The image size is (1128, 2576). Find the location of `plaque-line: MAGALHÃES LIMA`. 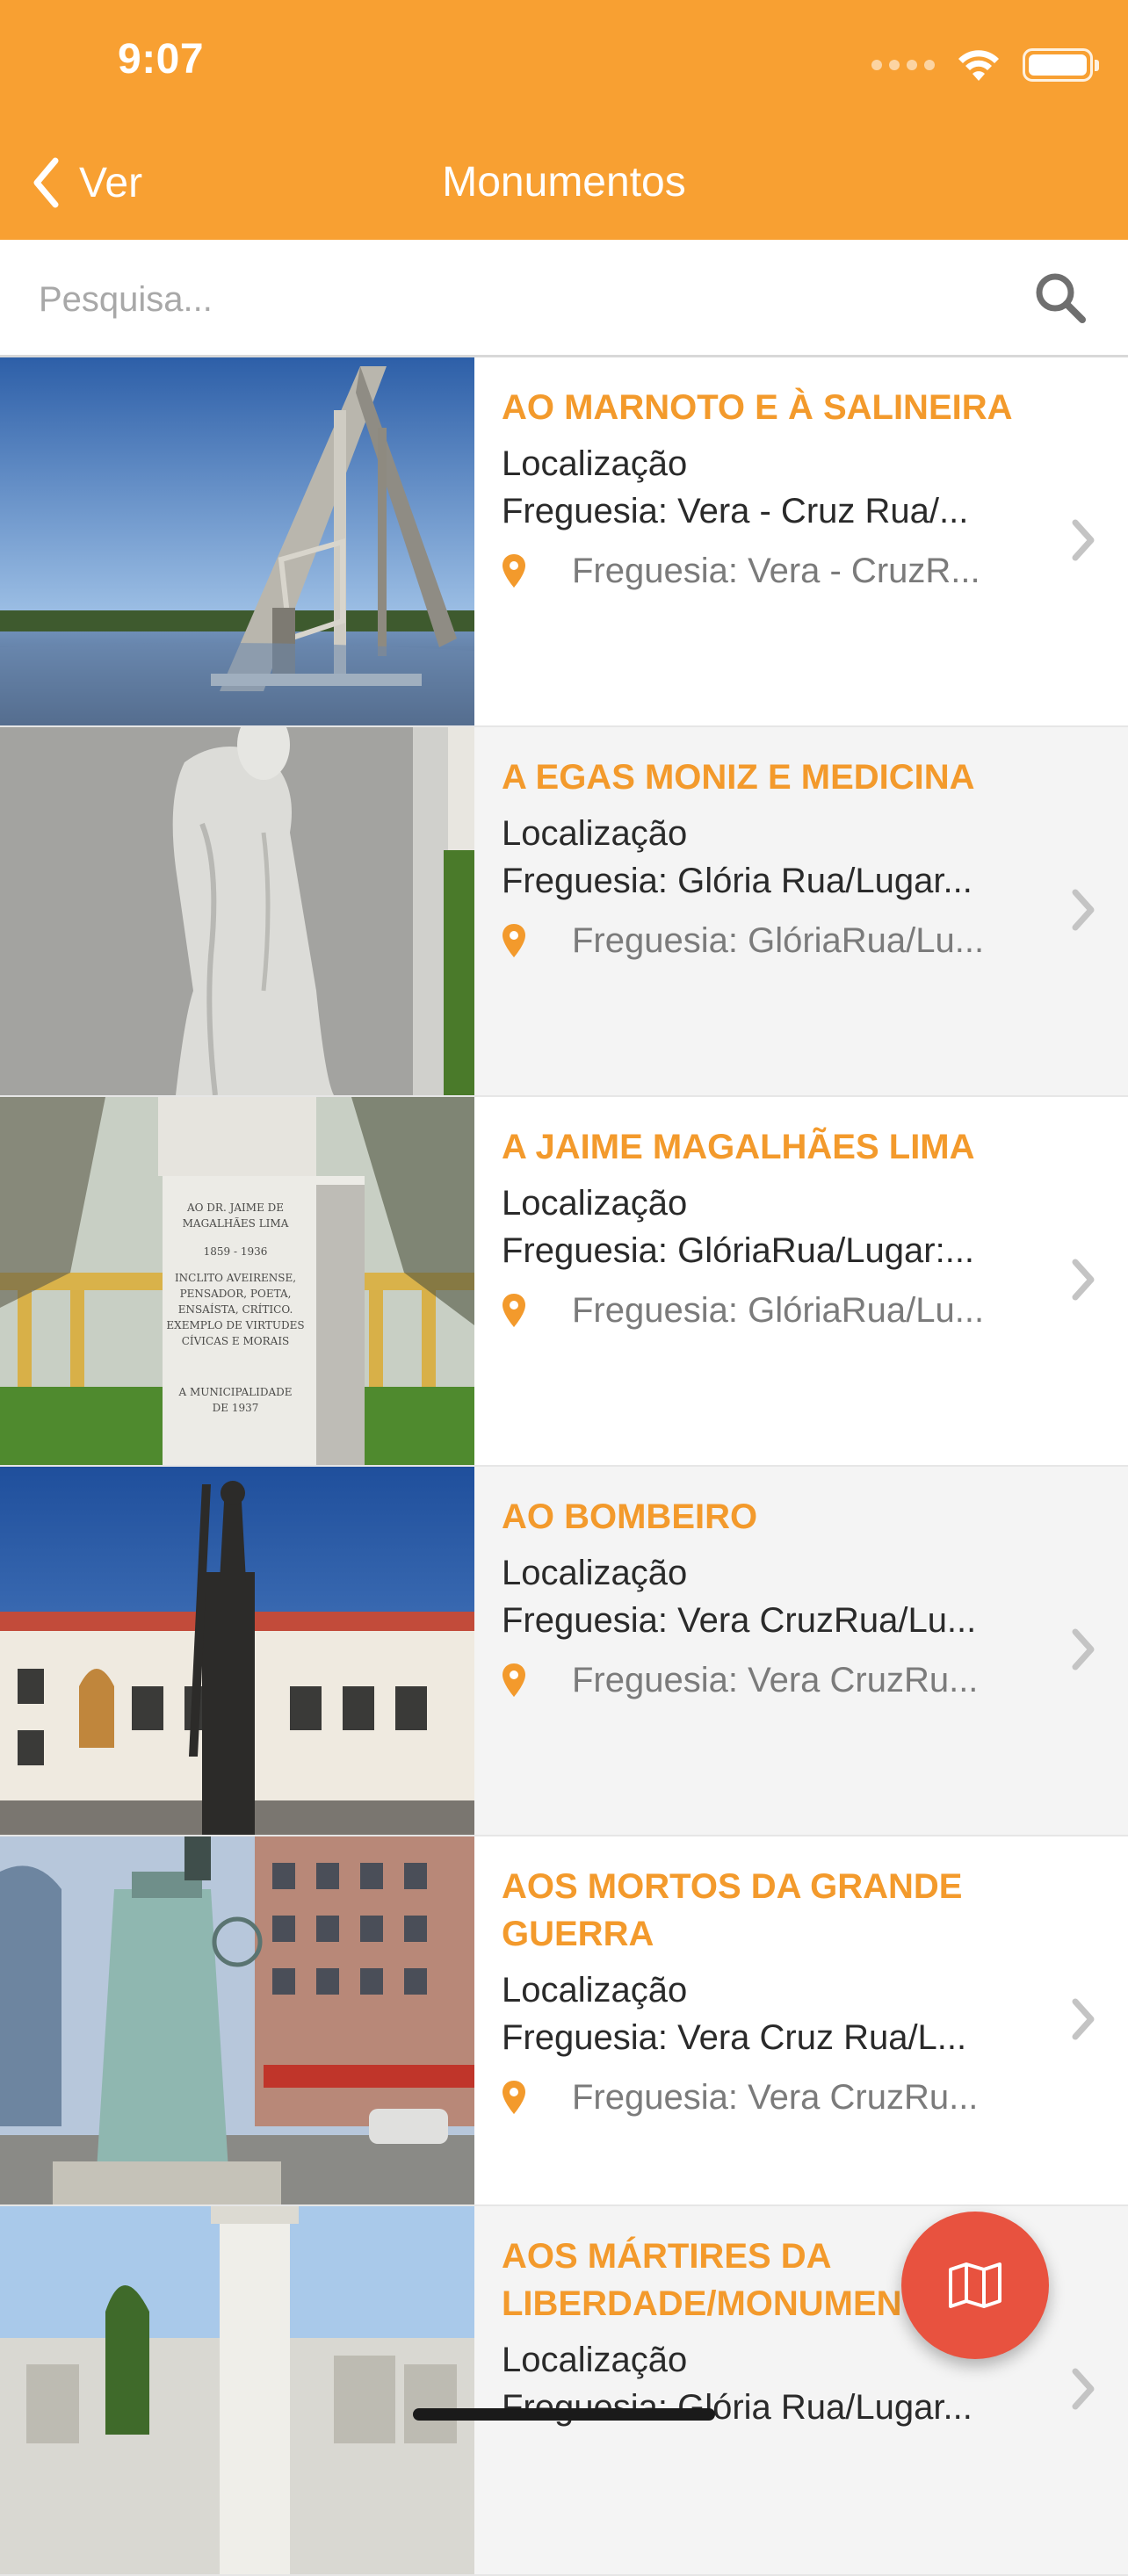

plaque-line: MAGALHÃES LIMA is located at coordinates (236, 1223).